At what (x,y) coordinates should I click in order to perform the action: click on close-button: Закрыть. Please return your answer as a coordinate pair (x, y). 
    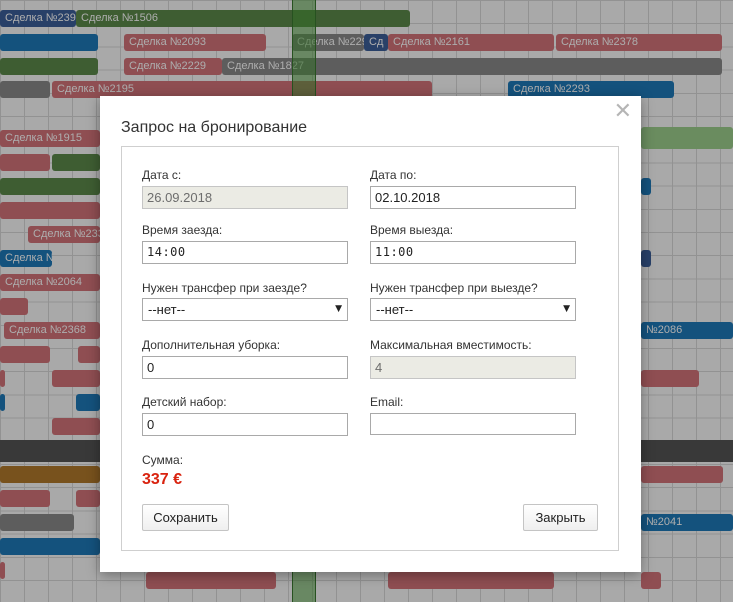
    Looking at the image, I should click on (560, 517).